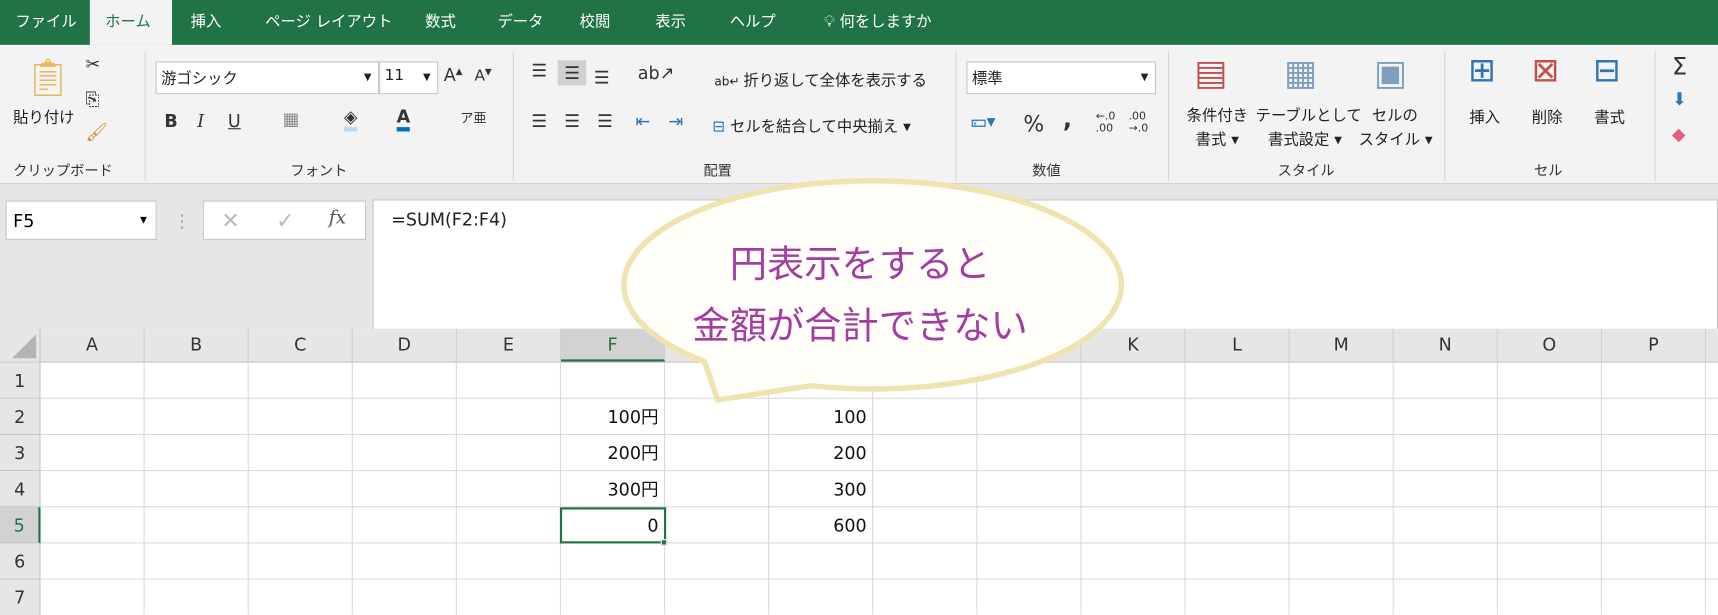 The width and height of the screenshot is (1718, 615). I want to click on conditional-format-button: 条件付き 書式 ▾, so click(1217, 128).